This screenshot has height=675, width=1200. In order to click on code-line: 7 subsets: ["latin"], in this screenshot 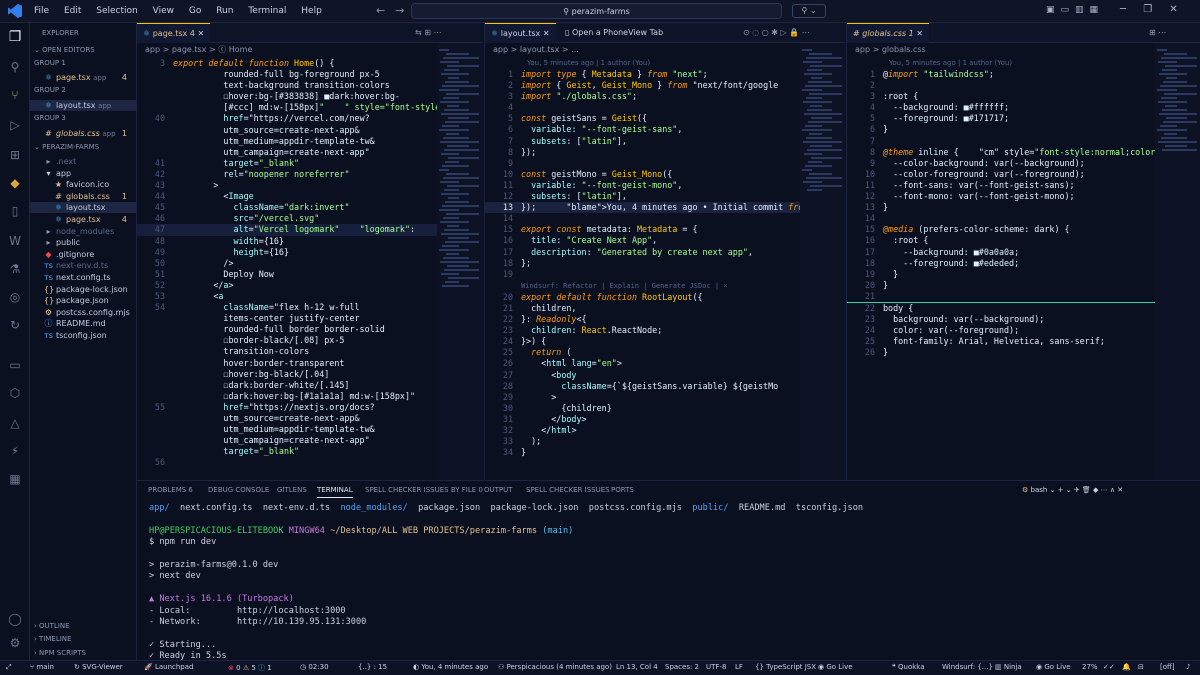, I will do `click(665, 141)`.